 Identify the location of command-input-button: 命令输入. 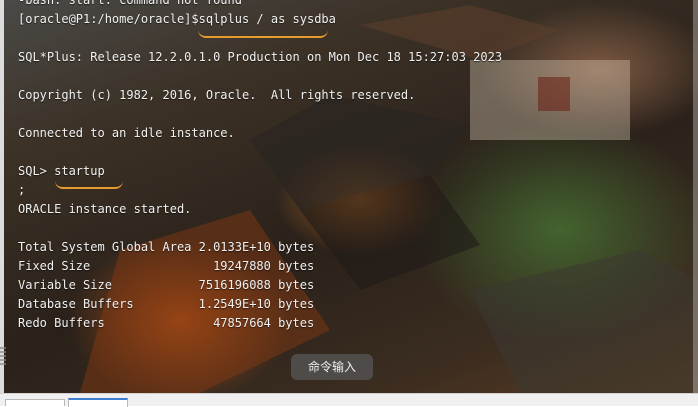
(332, 367).